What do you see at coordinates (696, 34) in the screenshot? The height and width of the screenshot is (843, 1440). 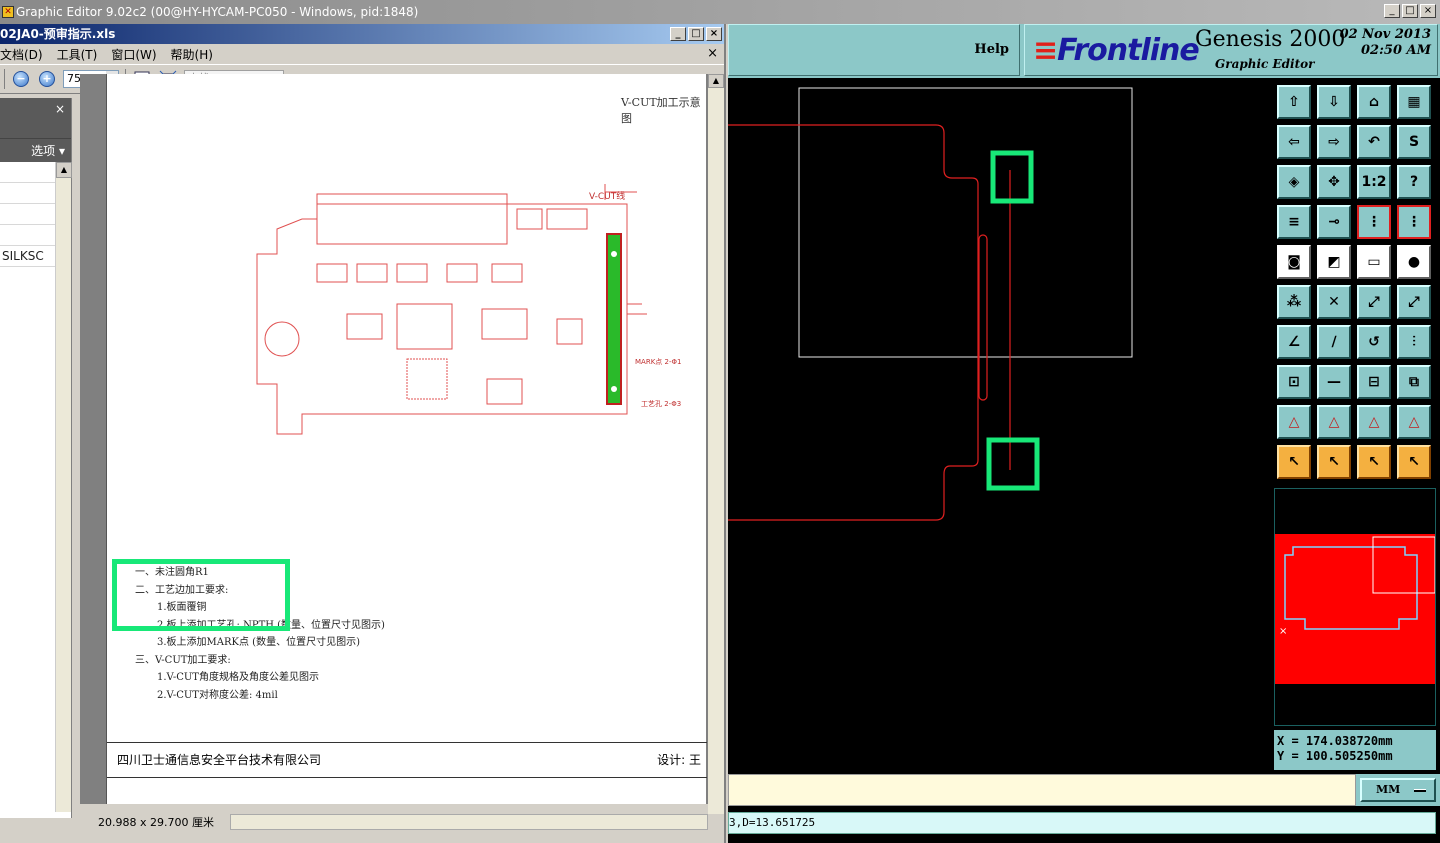 I see `viewer-maximize-button: □` at bounding box center [696, 34].